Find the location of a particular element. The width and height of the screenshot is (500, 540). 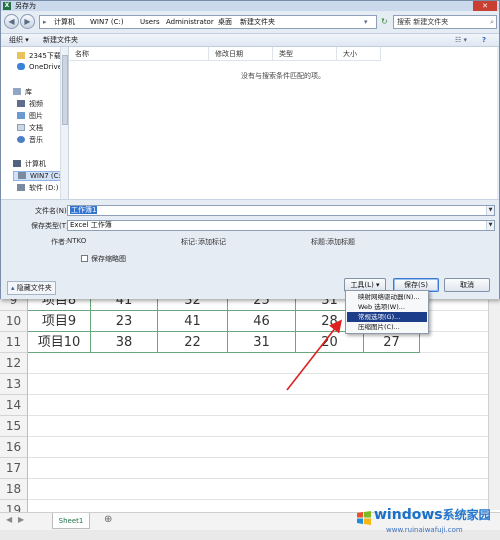

table-cell: 23 is located at coordinates (124, 321).